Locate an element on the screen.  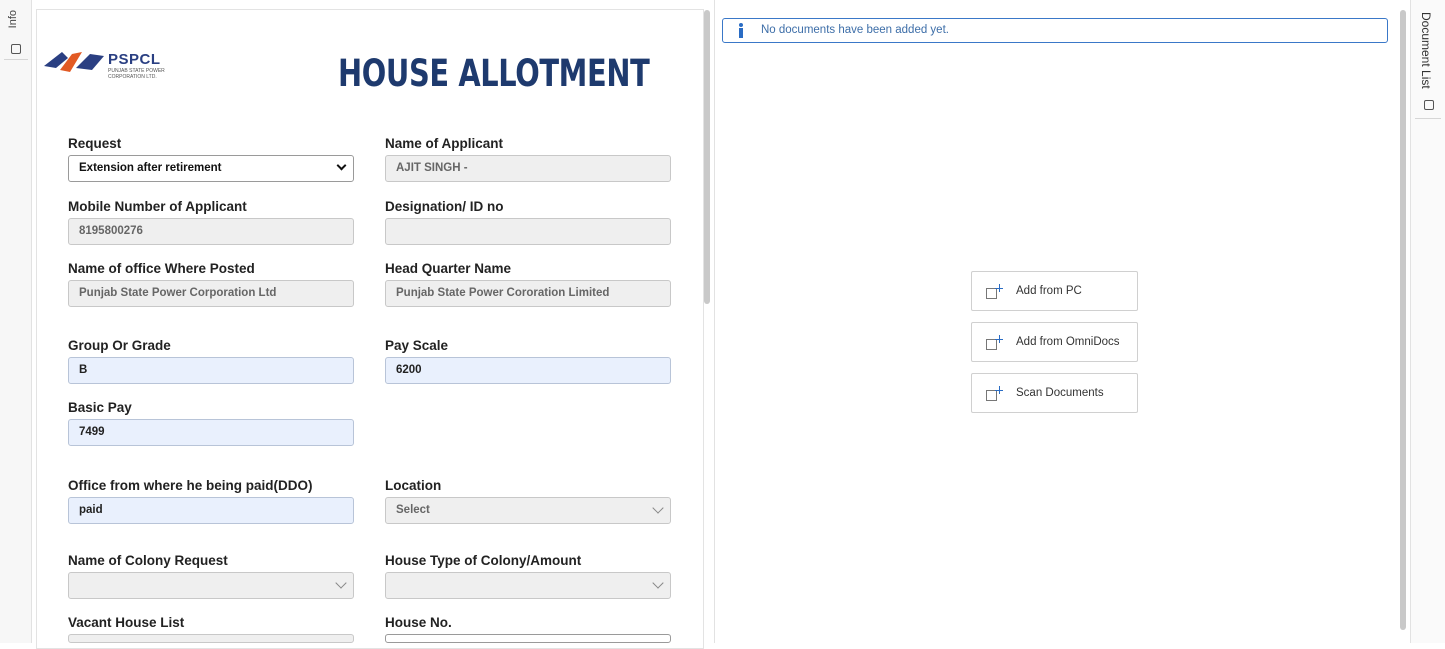
designation-field is located at coordinates (528, 231).